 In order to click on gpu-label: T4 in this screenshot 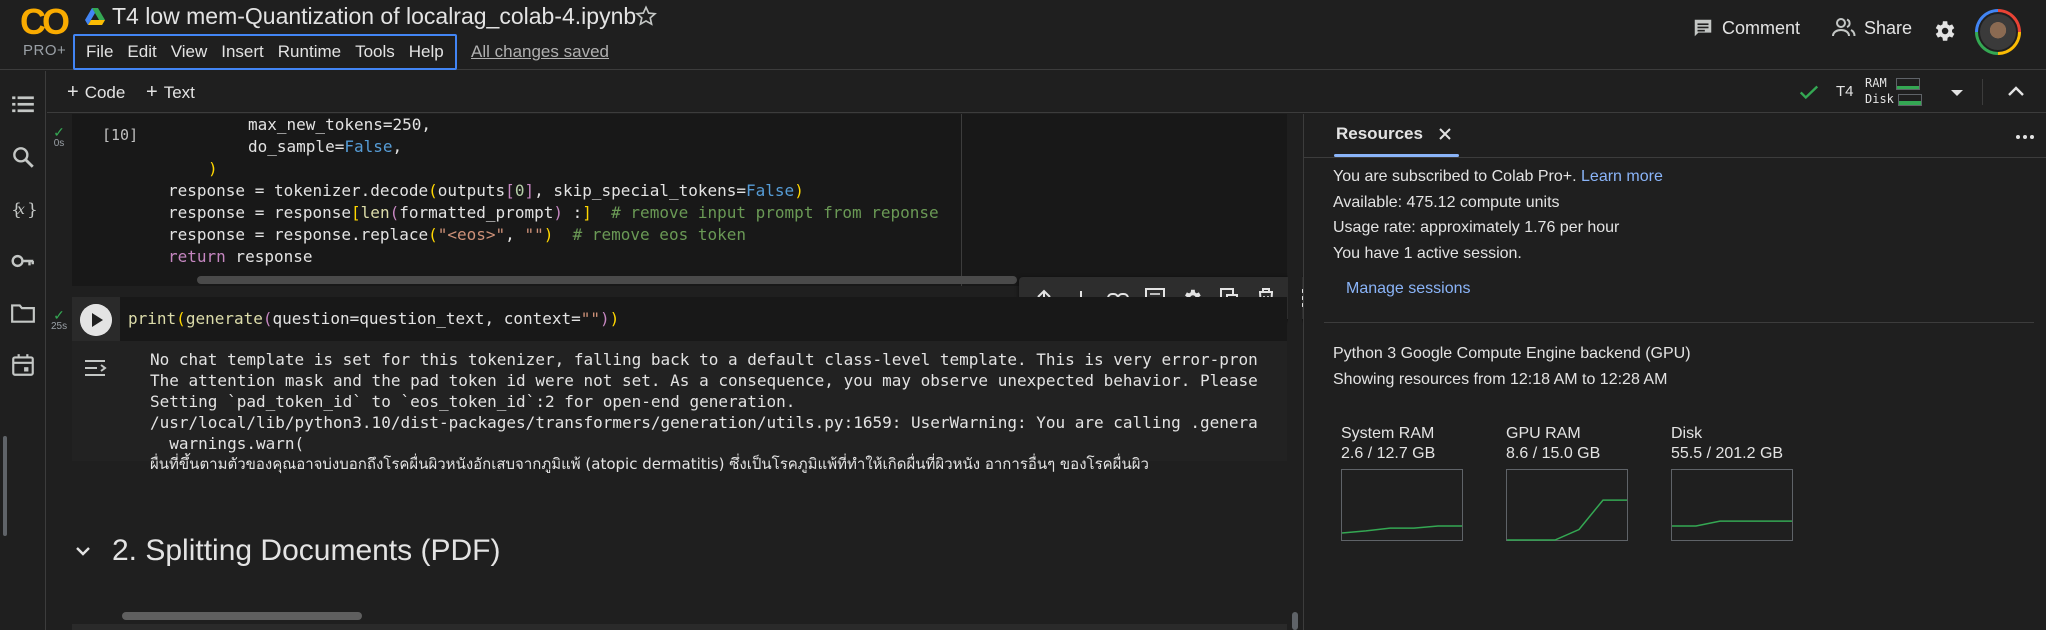, I will do `click(1845, 91)`.